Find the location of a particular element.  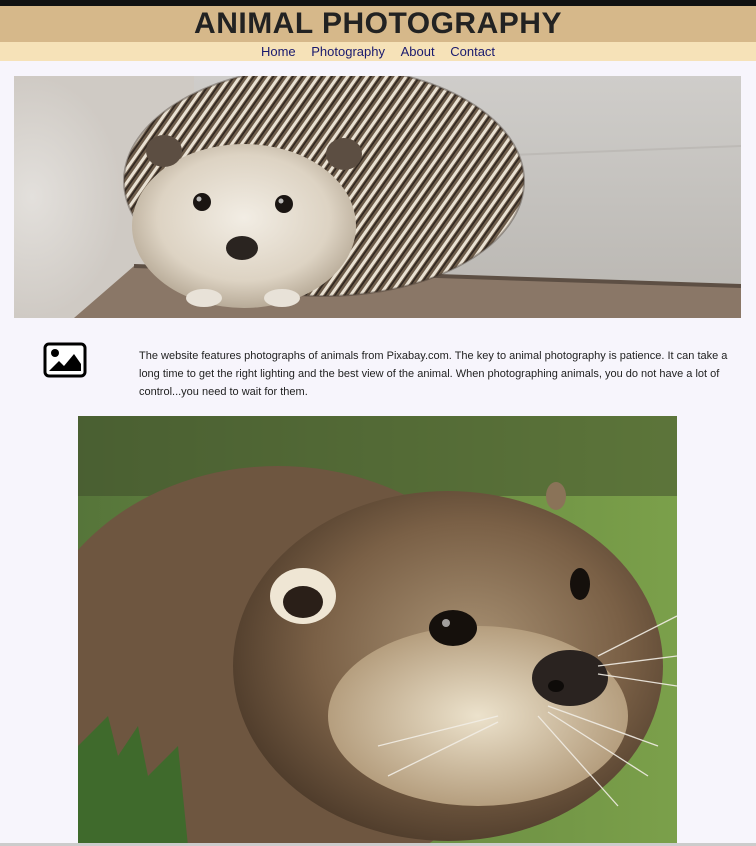

site-title: ANIMAL PHOTOGRAPHY is located at coordinates (378, 23).